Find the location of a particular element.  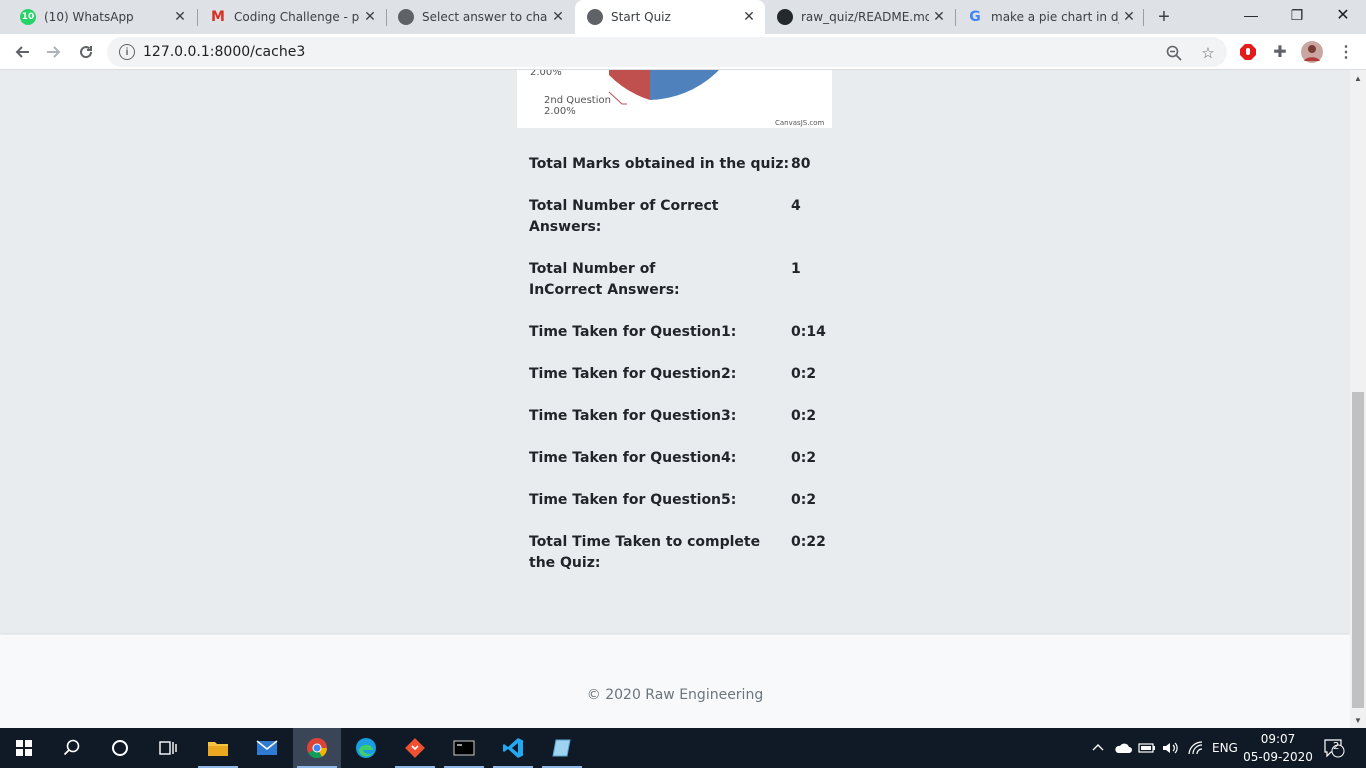

wifi-icon is located at coordinates (1196, 748).